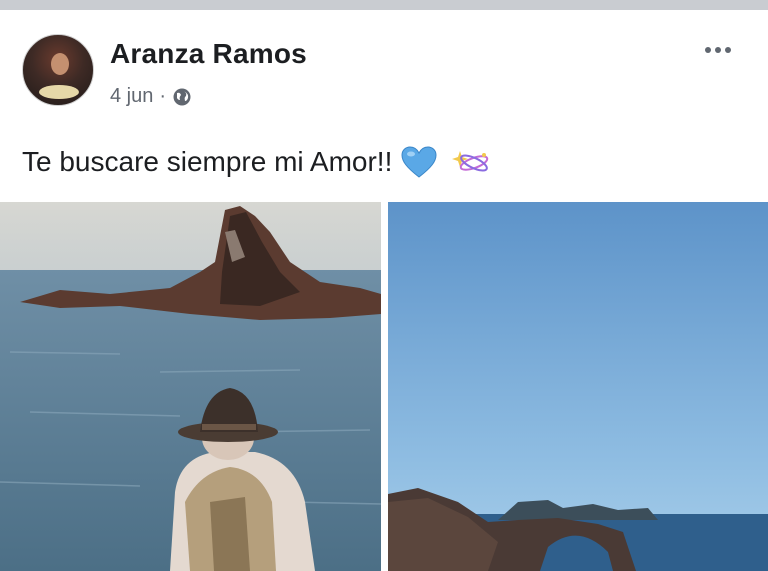  I want to click on post-text: Te buscare siempre mi Amor!!, so click(207, 161).